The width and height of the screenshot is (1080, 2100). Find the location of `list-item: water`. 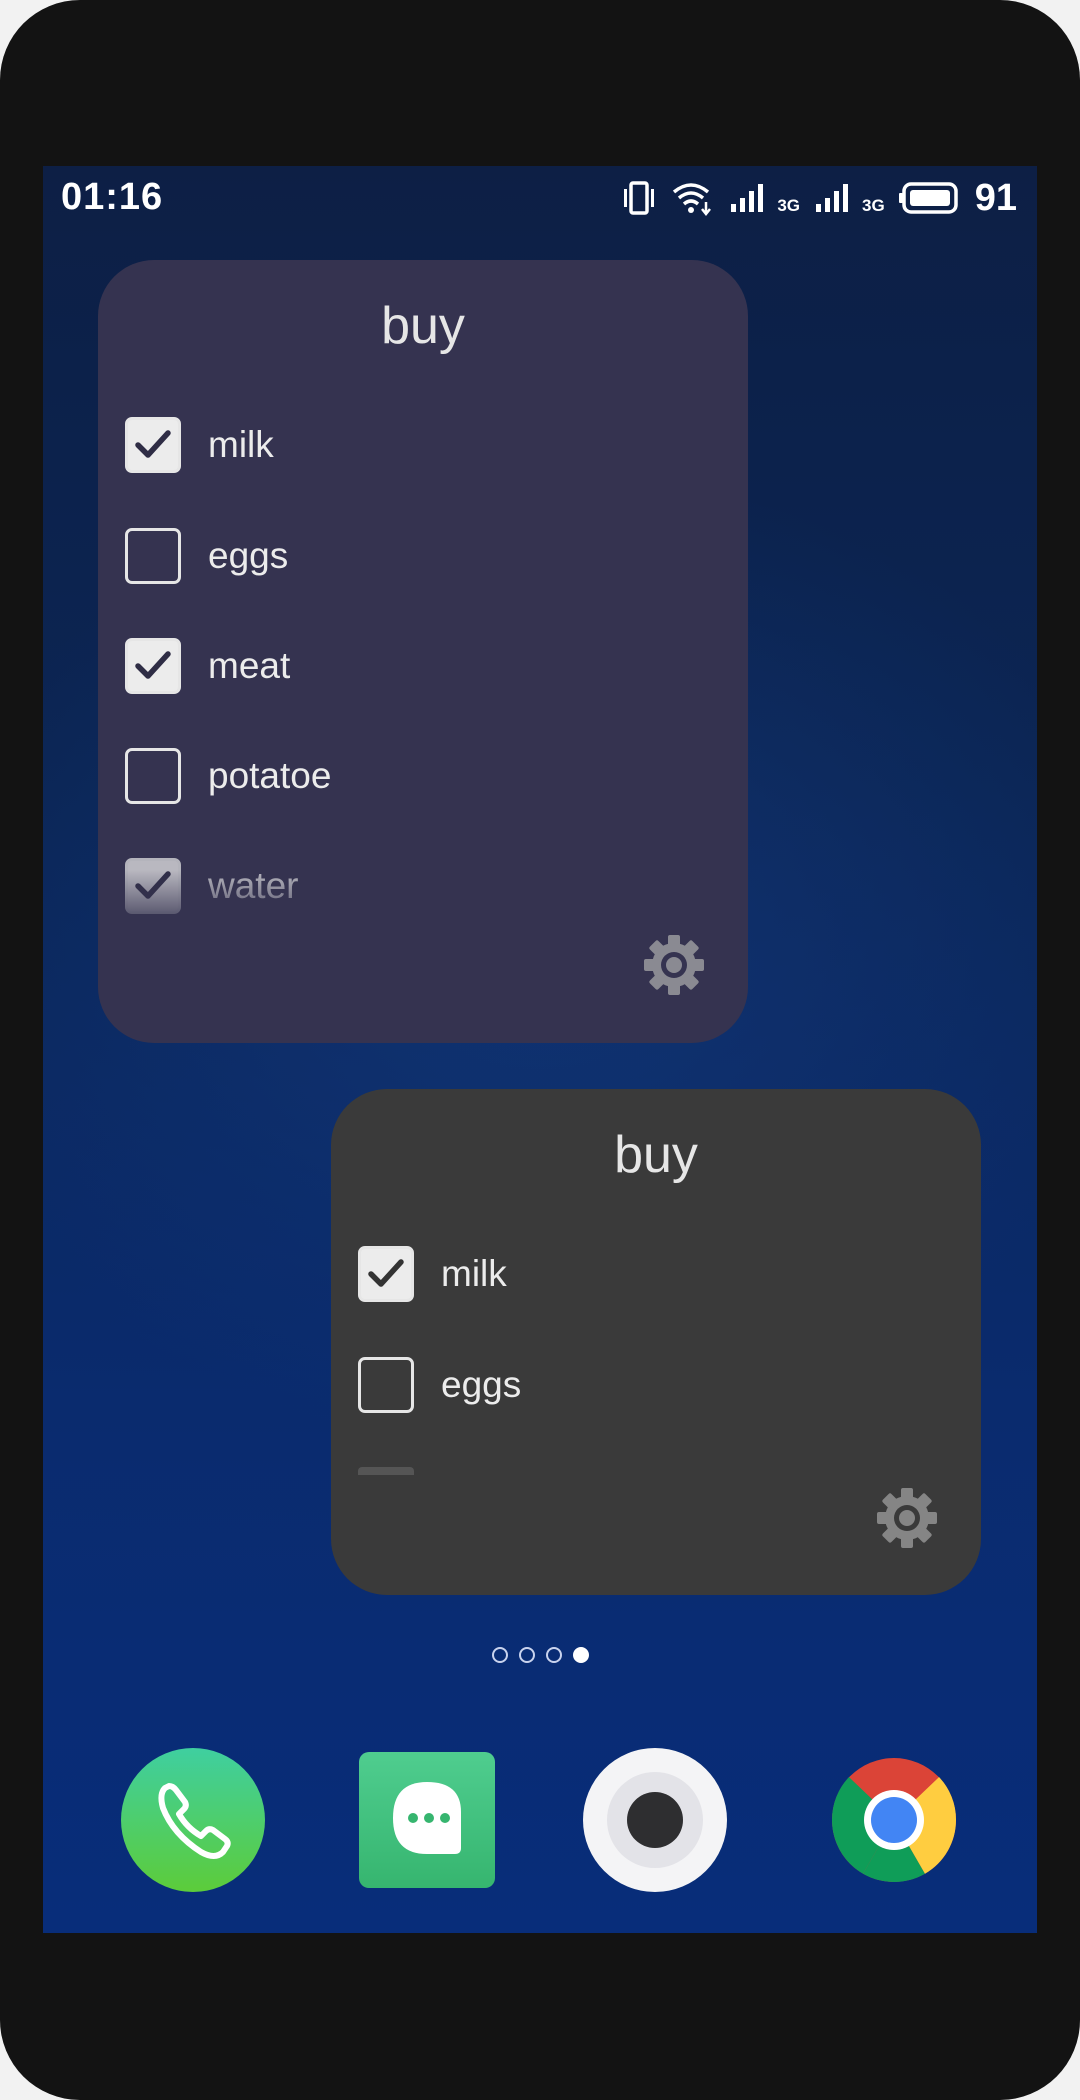

list-item: water is located at coordinates (211, 886).